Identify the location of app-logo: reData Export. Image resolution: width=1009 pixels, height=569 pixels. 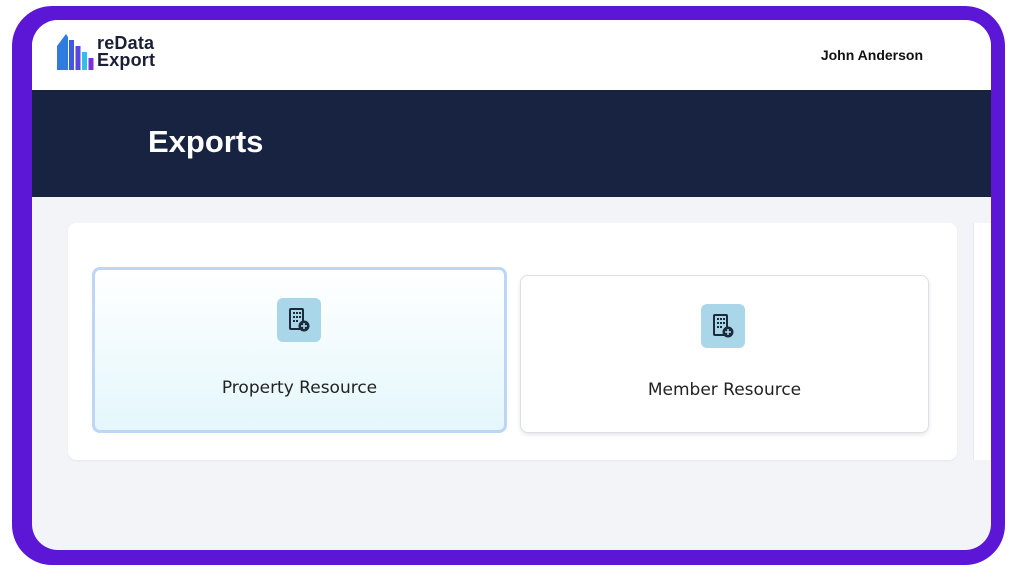
(104, 52).